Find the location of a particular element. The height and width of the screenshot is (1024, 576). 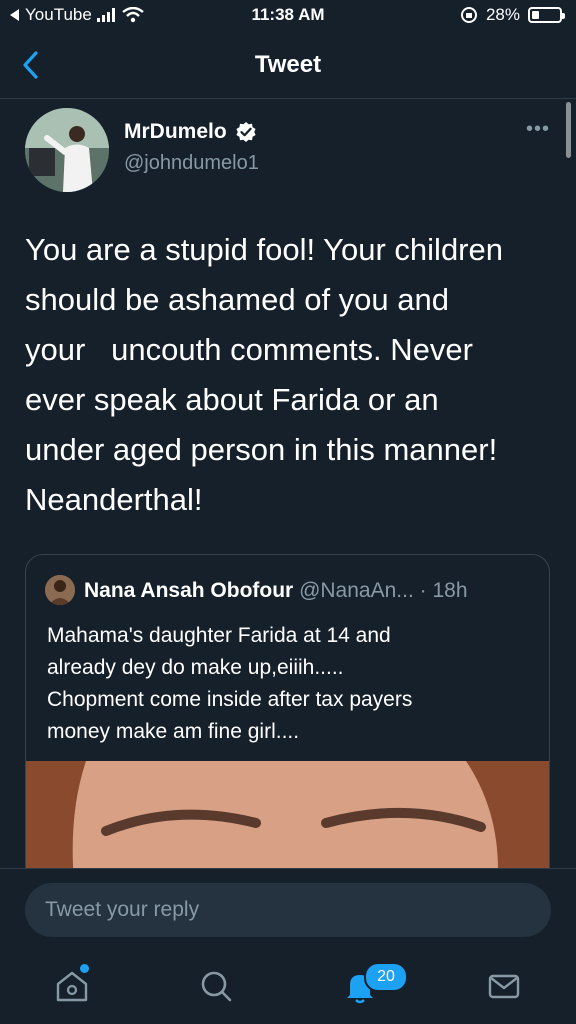

home-new-dot is located at coordinates (84, 968).